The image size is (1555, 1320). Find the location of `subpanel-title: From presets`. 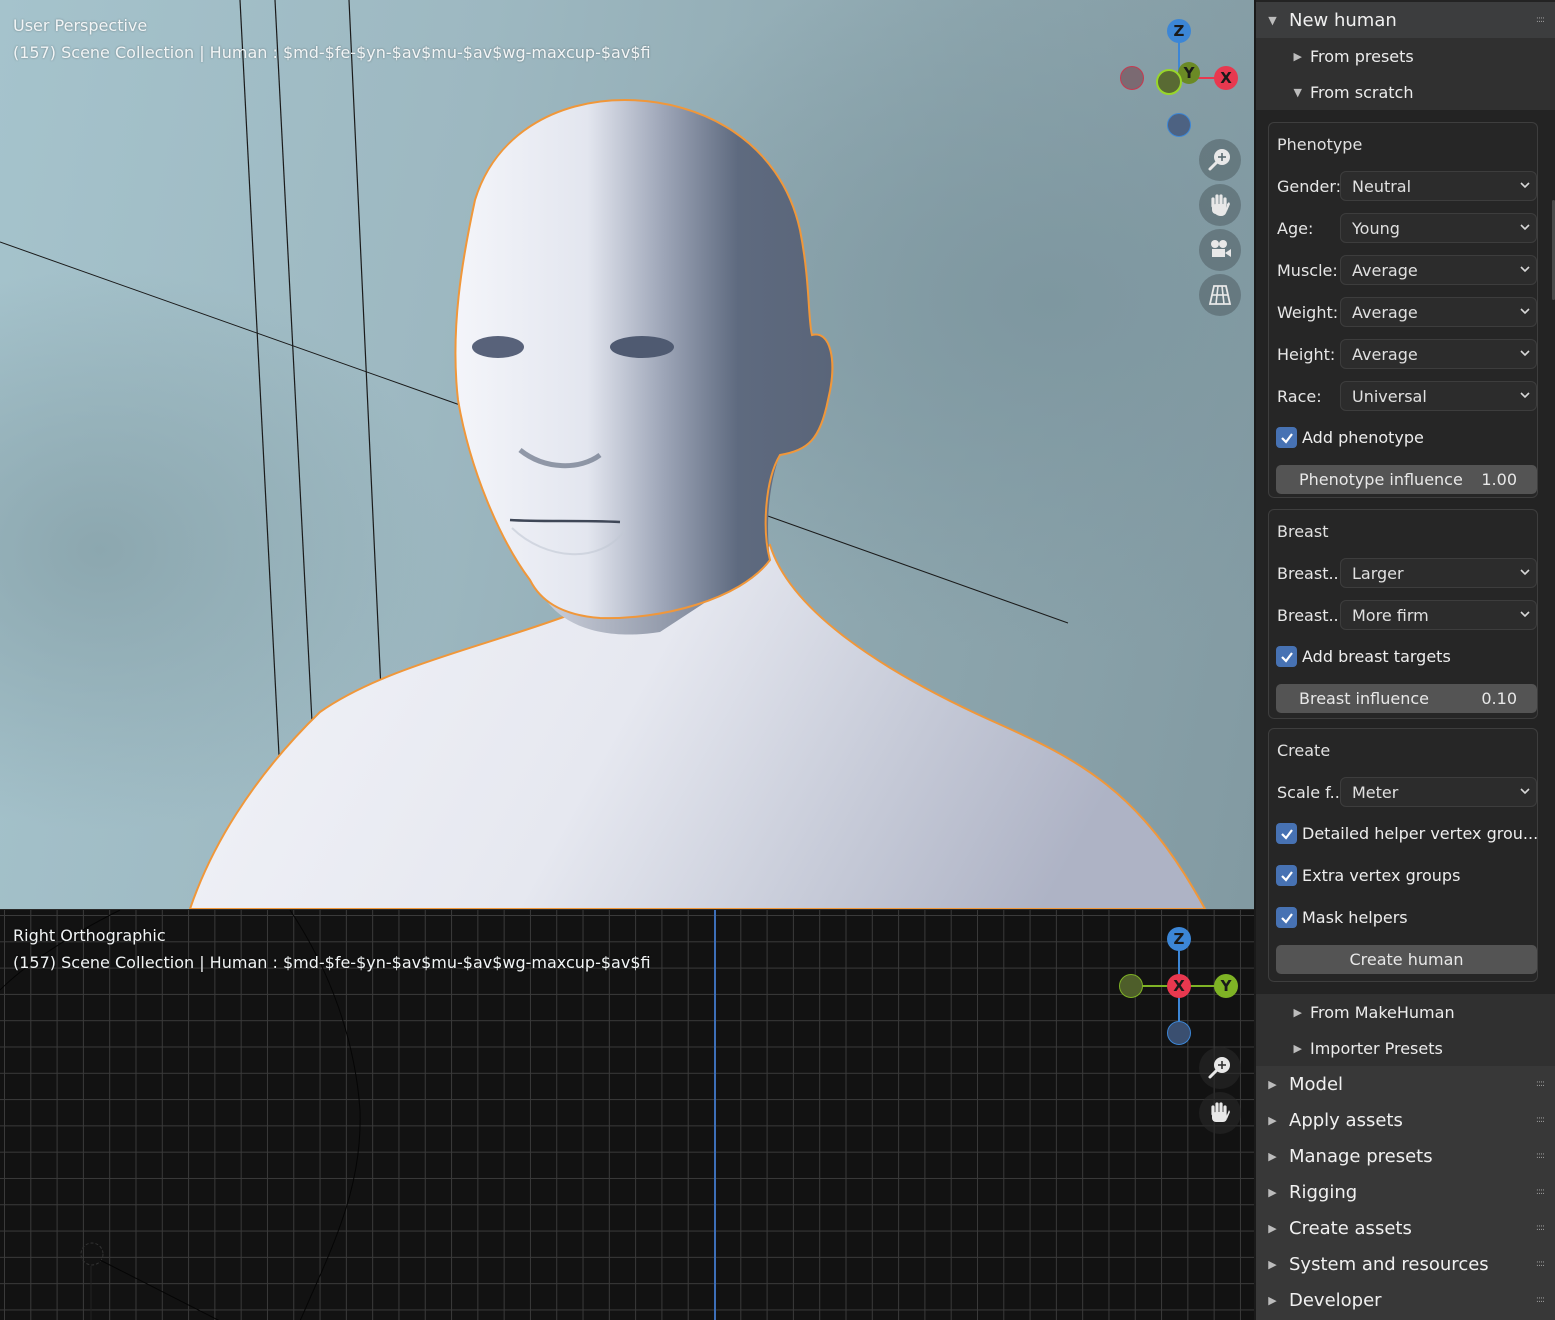

subpanel-title: From presets is located at coordinates (1362, 56).